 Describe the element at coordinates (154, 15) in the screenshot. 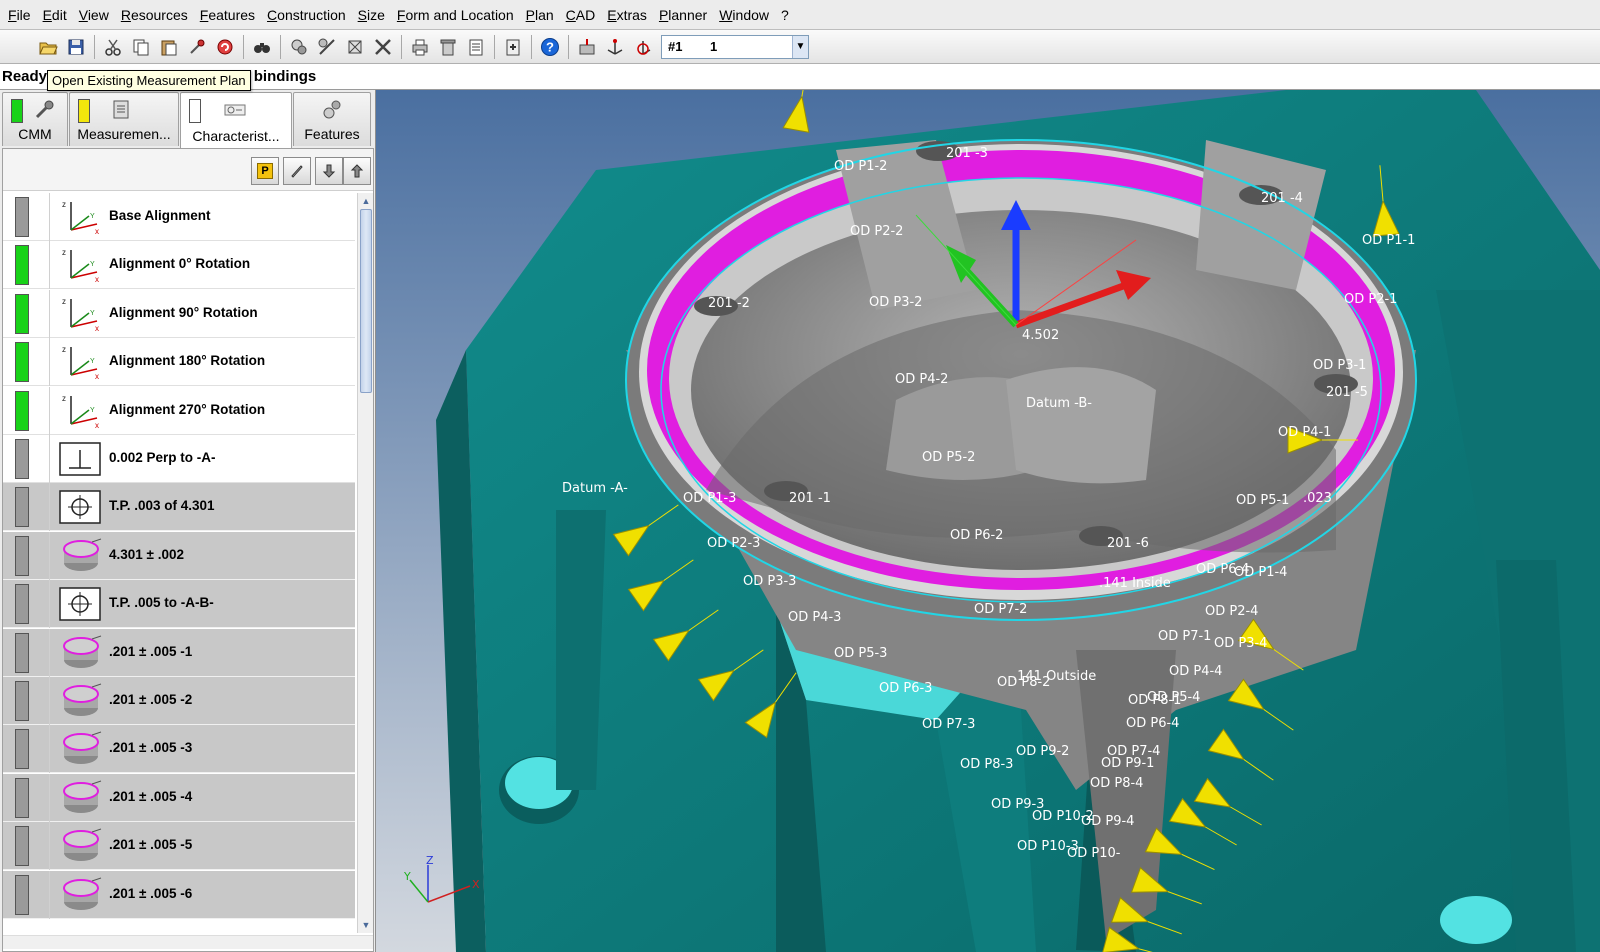

I see `menu-resources: Resources` at that location.